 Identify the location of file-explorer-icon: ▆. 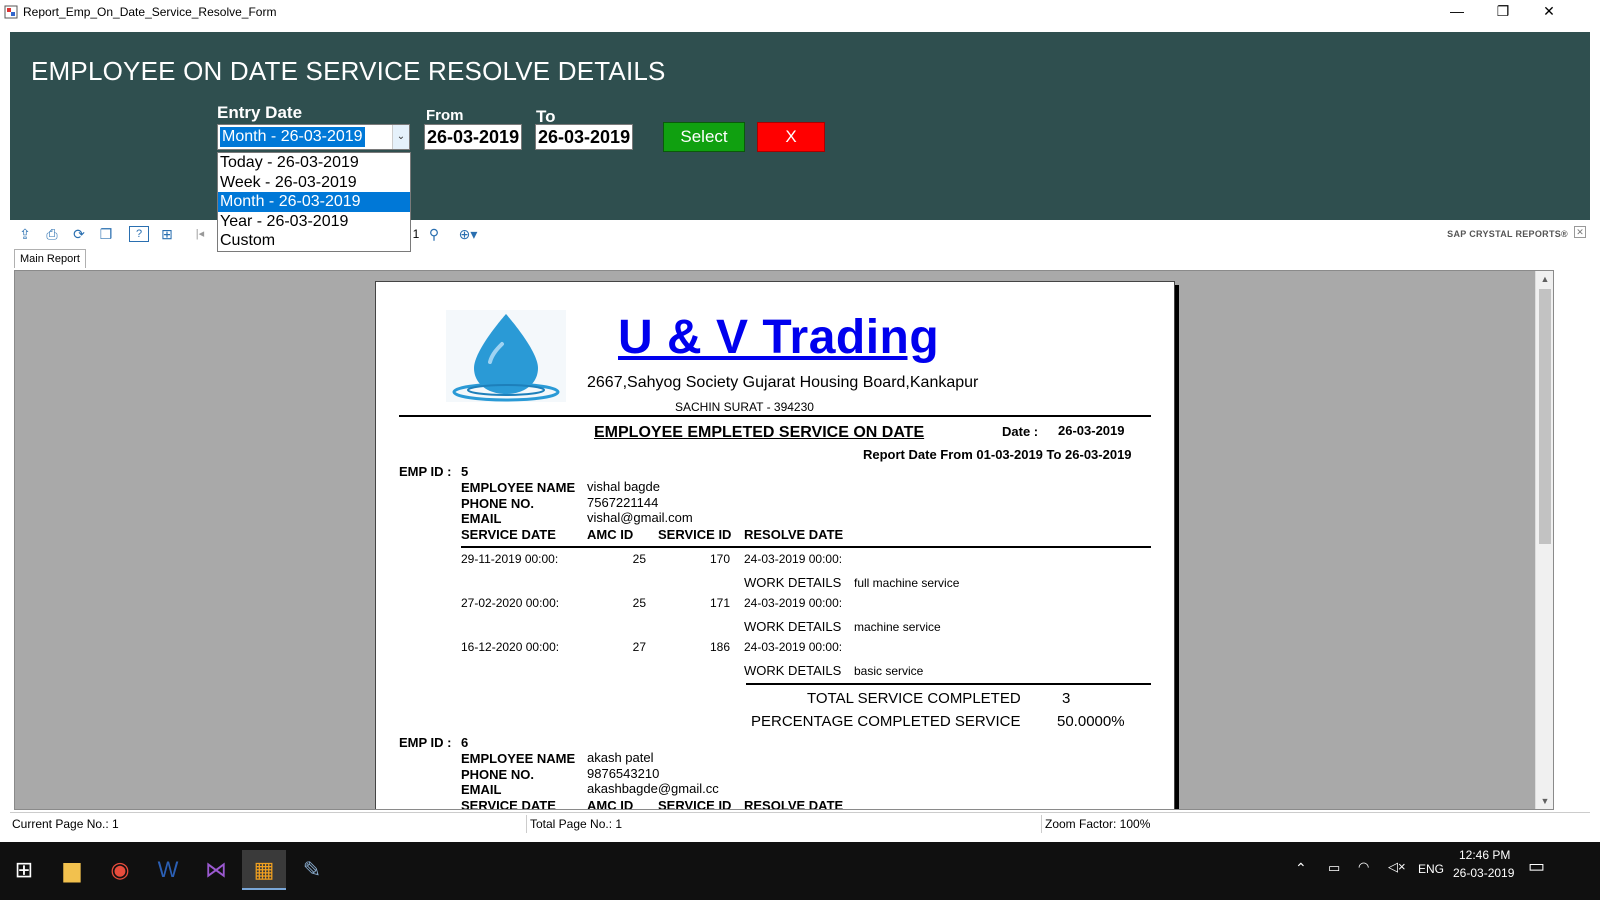
(72, 870).